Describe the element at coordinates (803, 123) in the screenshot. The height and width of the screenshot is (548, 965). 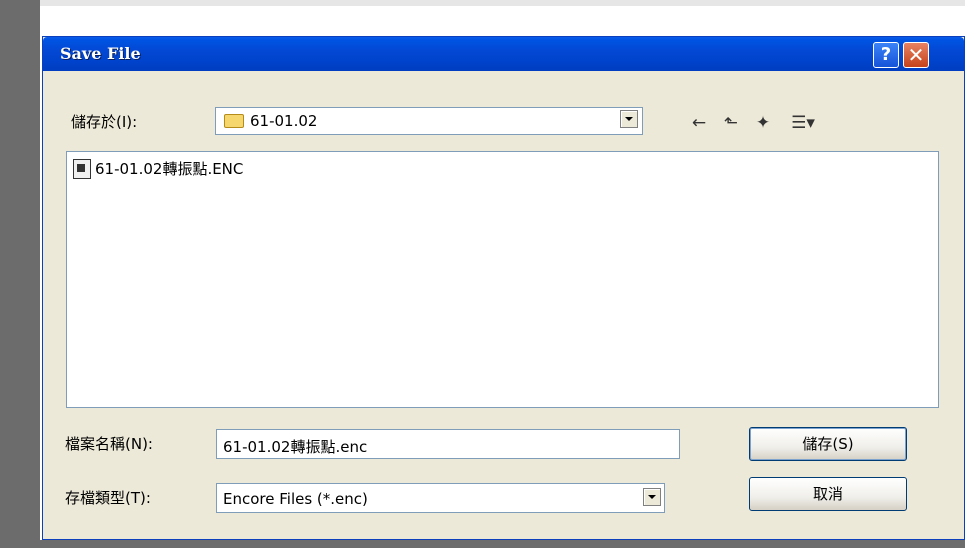
I see `views-menu-icon: ☰▾` at that location.